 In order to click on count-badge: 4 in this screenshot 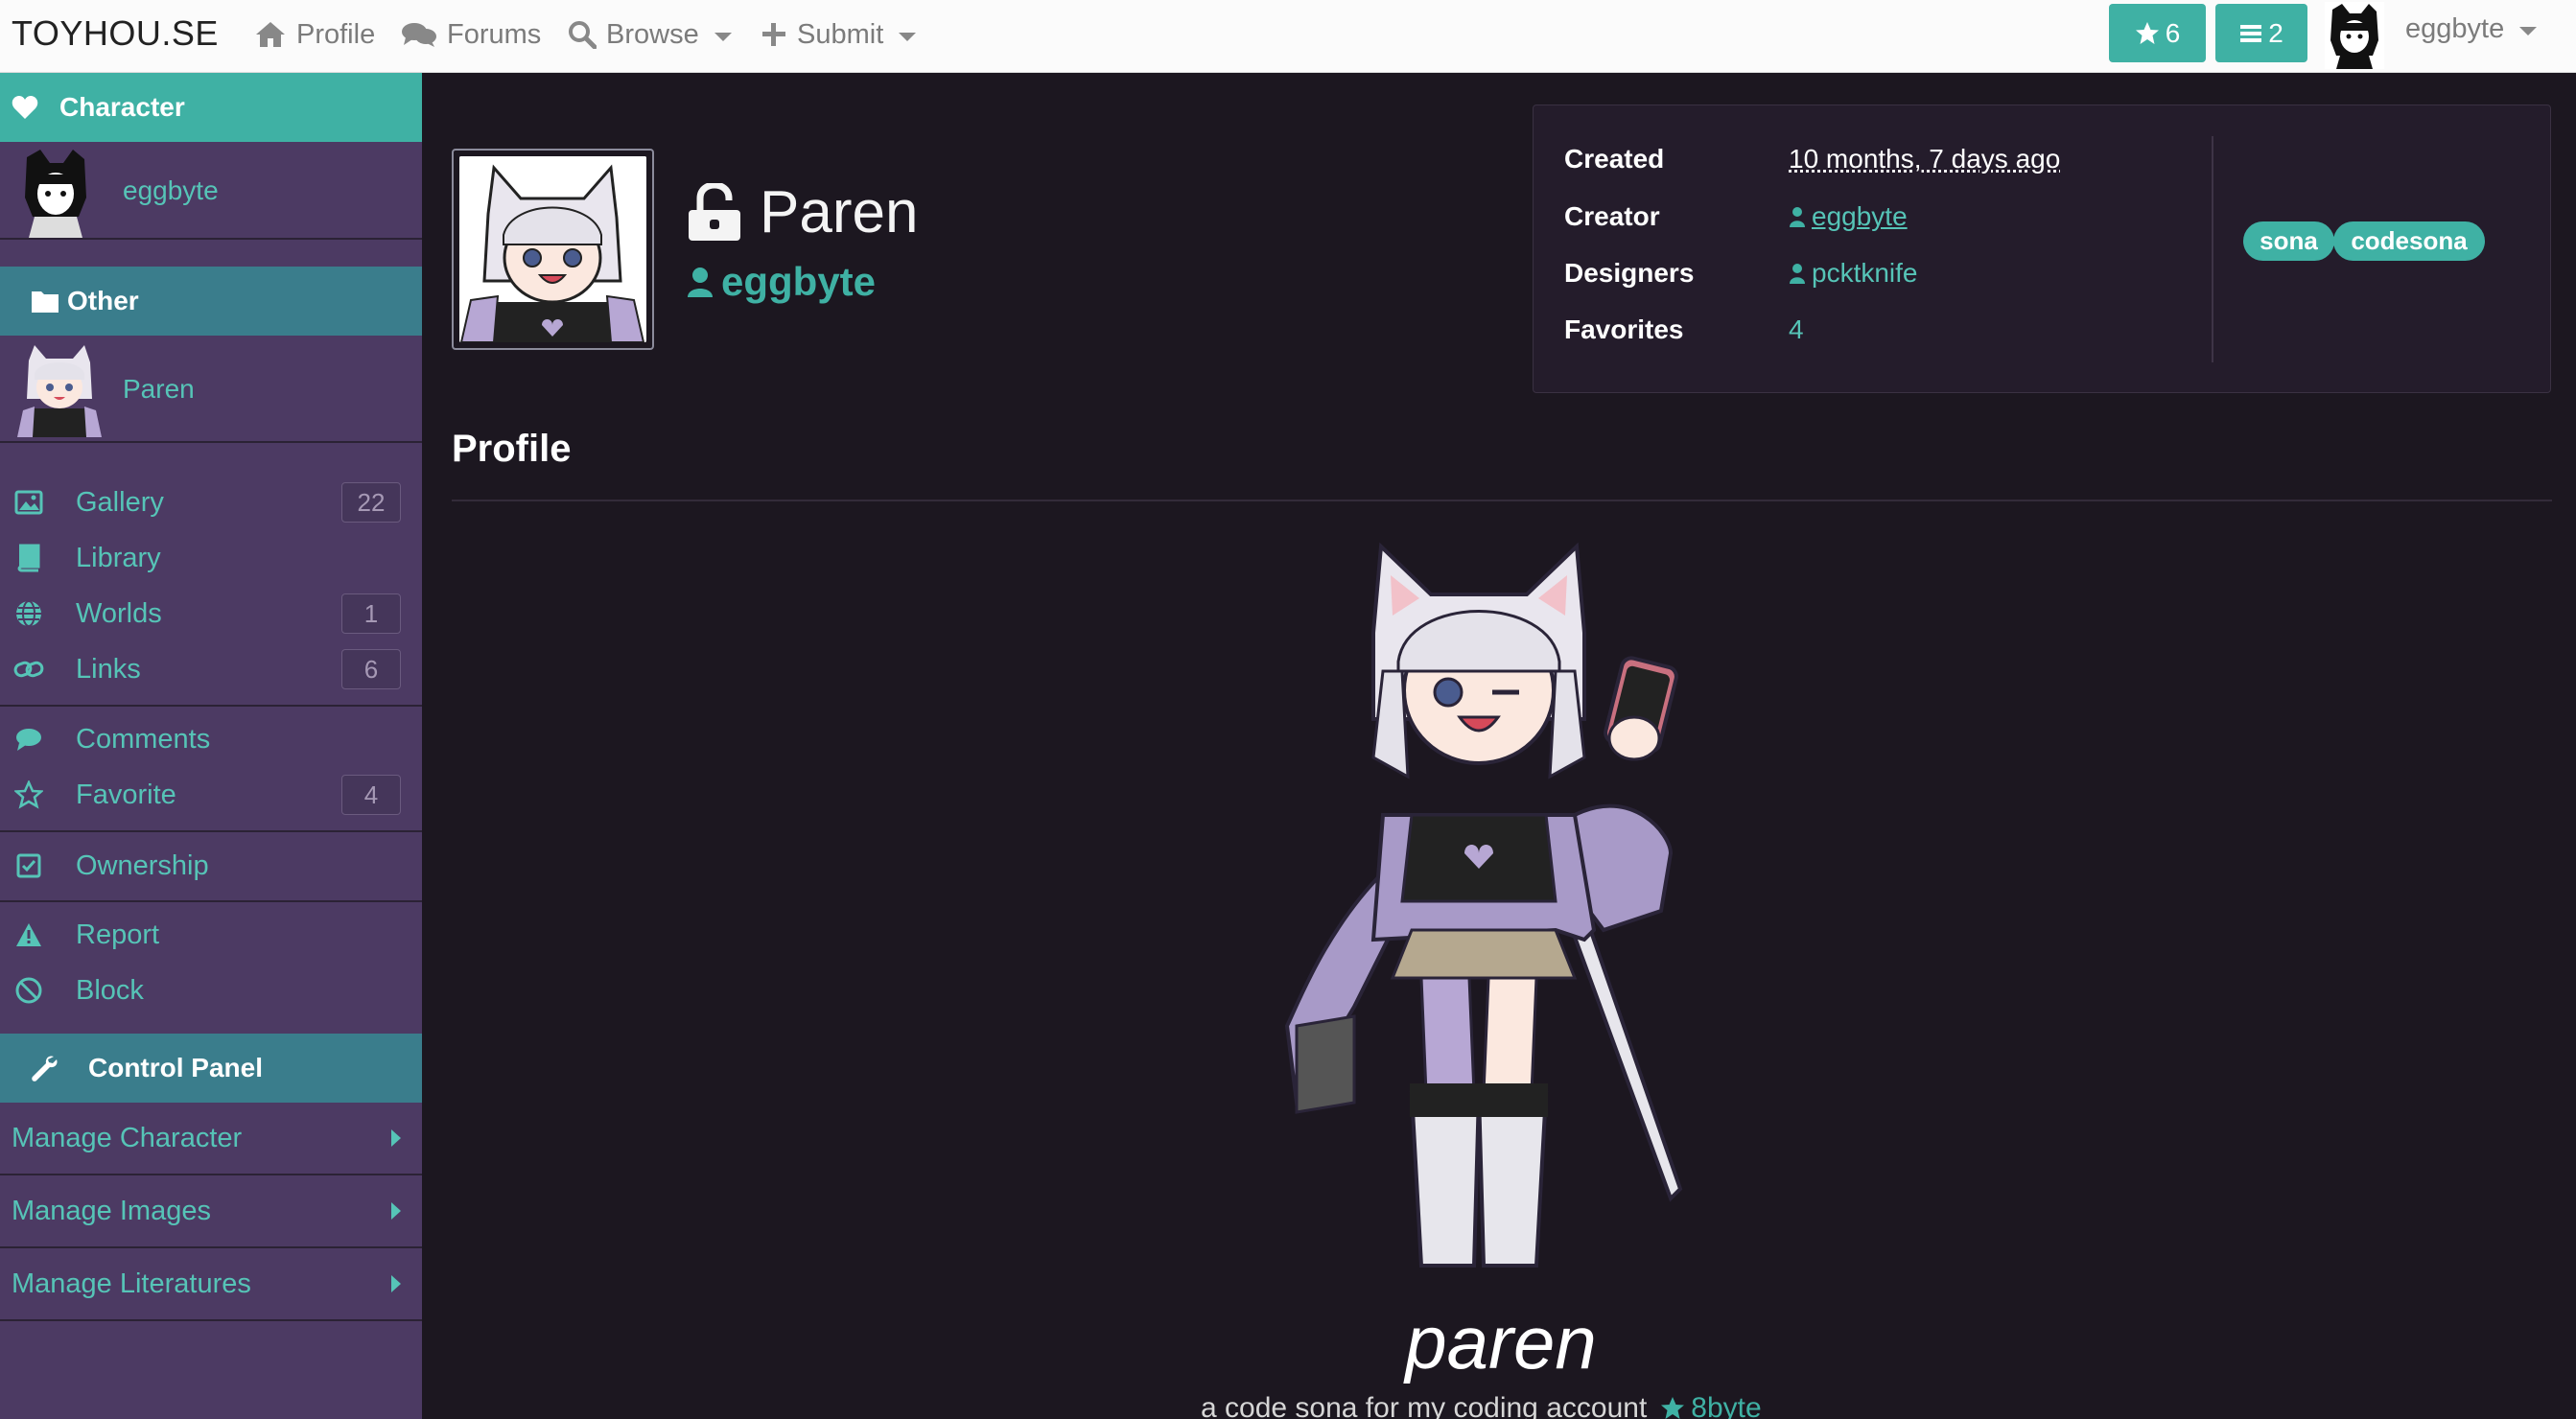, I will do `click(371, 795)`.